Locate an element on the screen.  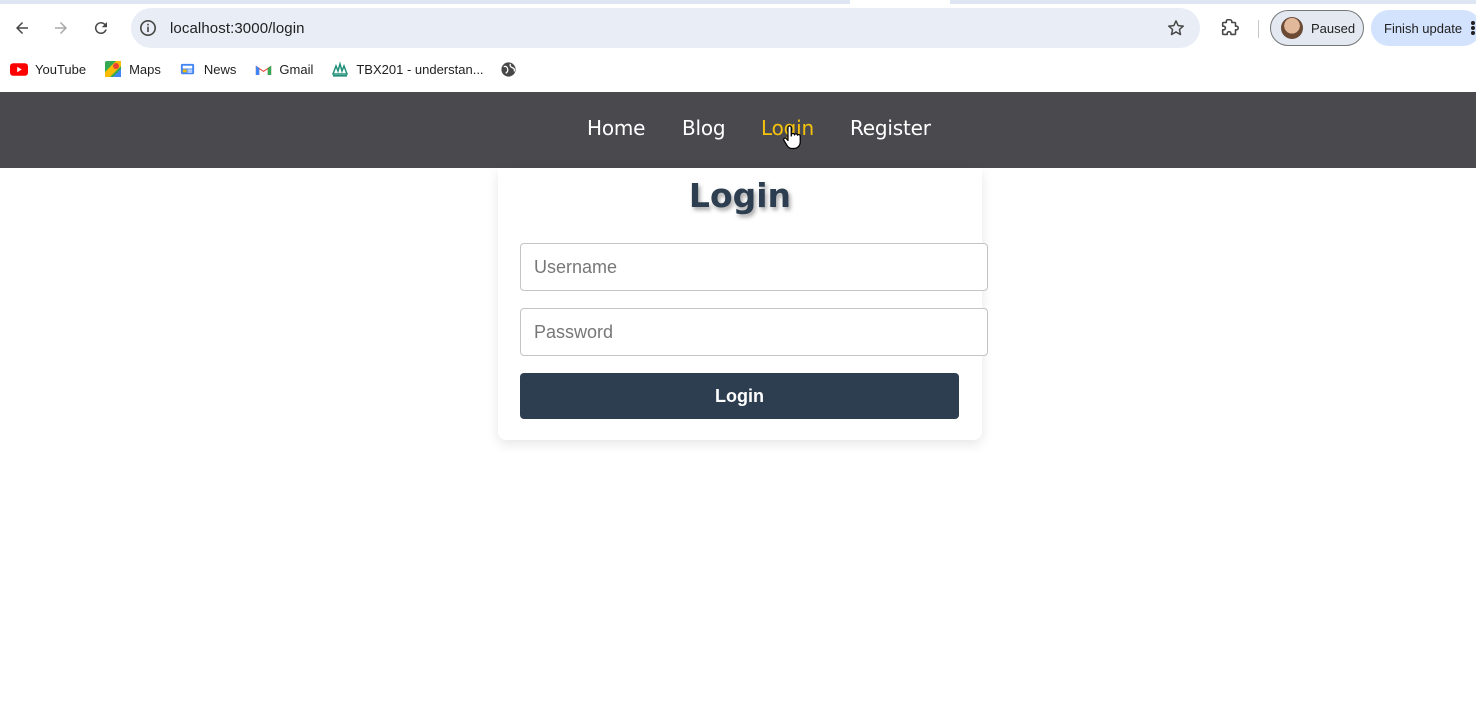
bookmark-globe is located at coordinates (516, 69).